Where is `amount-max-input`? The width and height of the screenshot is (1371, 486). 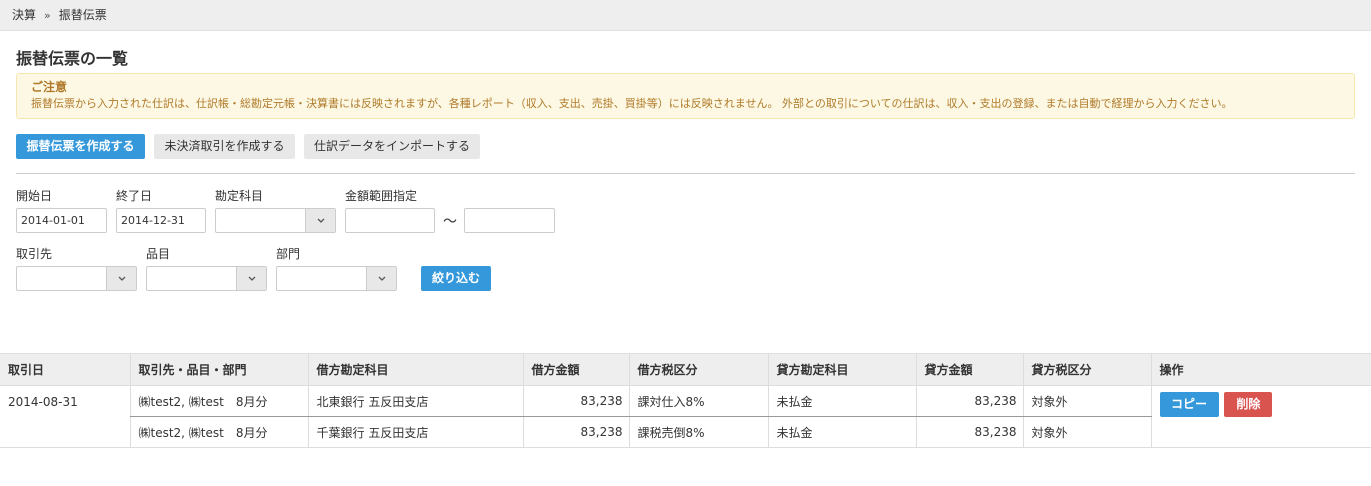
amount-max-input is located at coordinates (509, 220).